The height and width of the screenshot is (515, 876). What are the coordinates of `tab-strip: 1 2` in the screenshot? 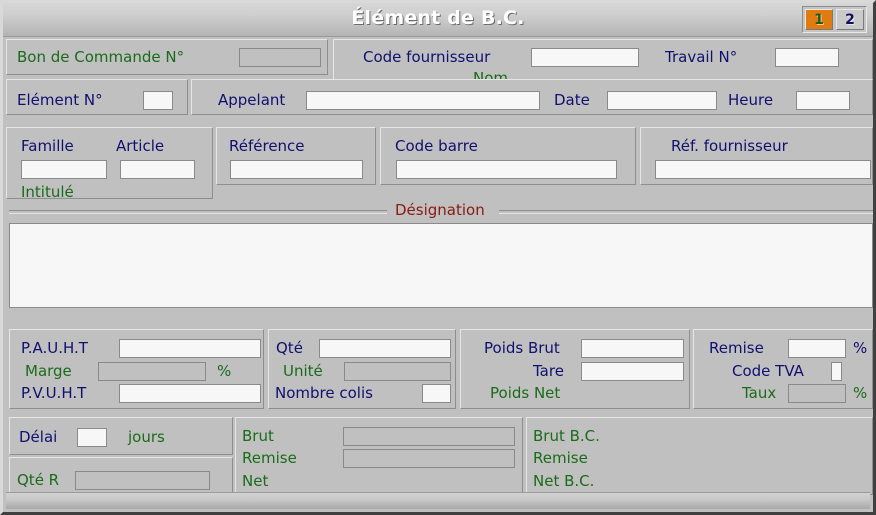 It's located at (834, 19).